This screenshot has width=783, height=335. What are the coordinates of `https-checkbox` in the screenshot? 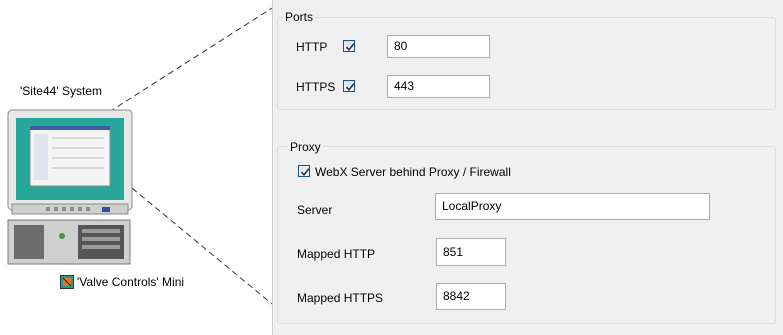 It's located at (349, 86).